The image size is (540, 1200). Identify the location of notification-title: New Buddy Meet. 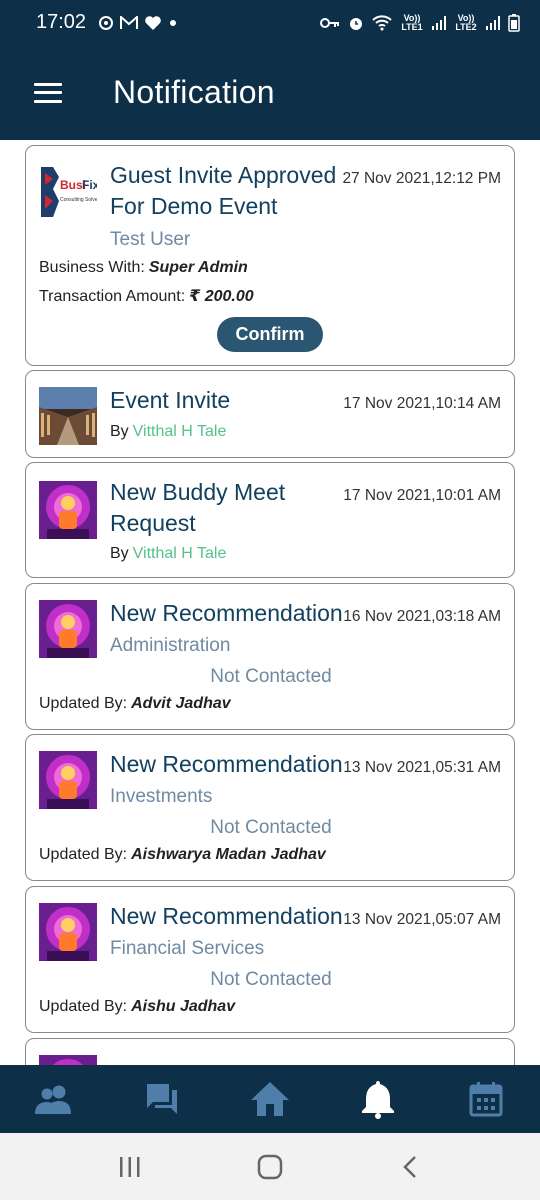
(198, 492).